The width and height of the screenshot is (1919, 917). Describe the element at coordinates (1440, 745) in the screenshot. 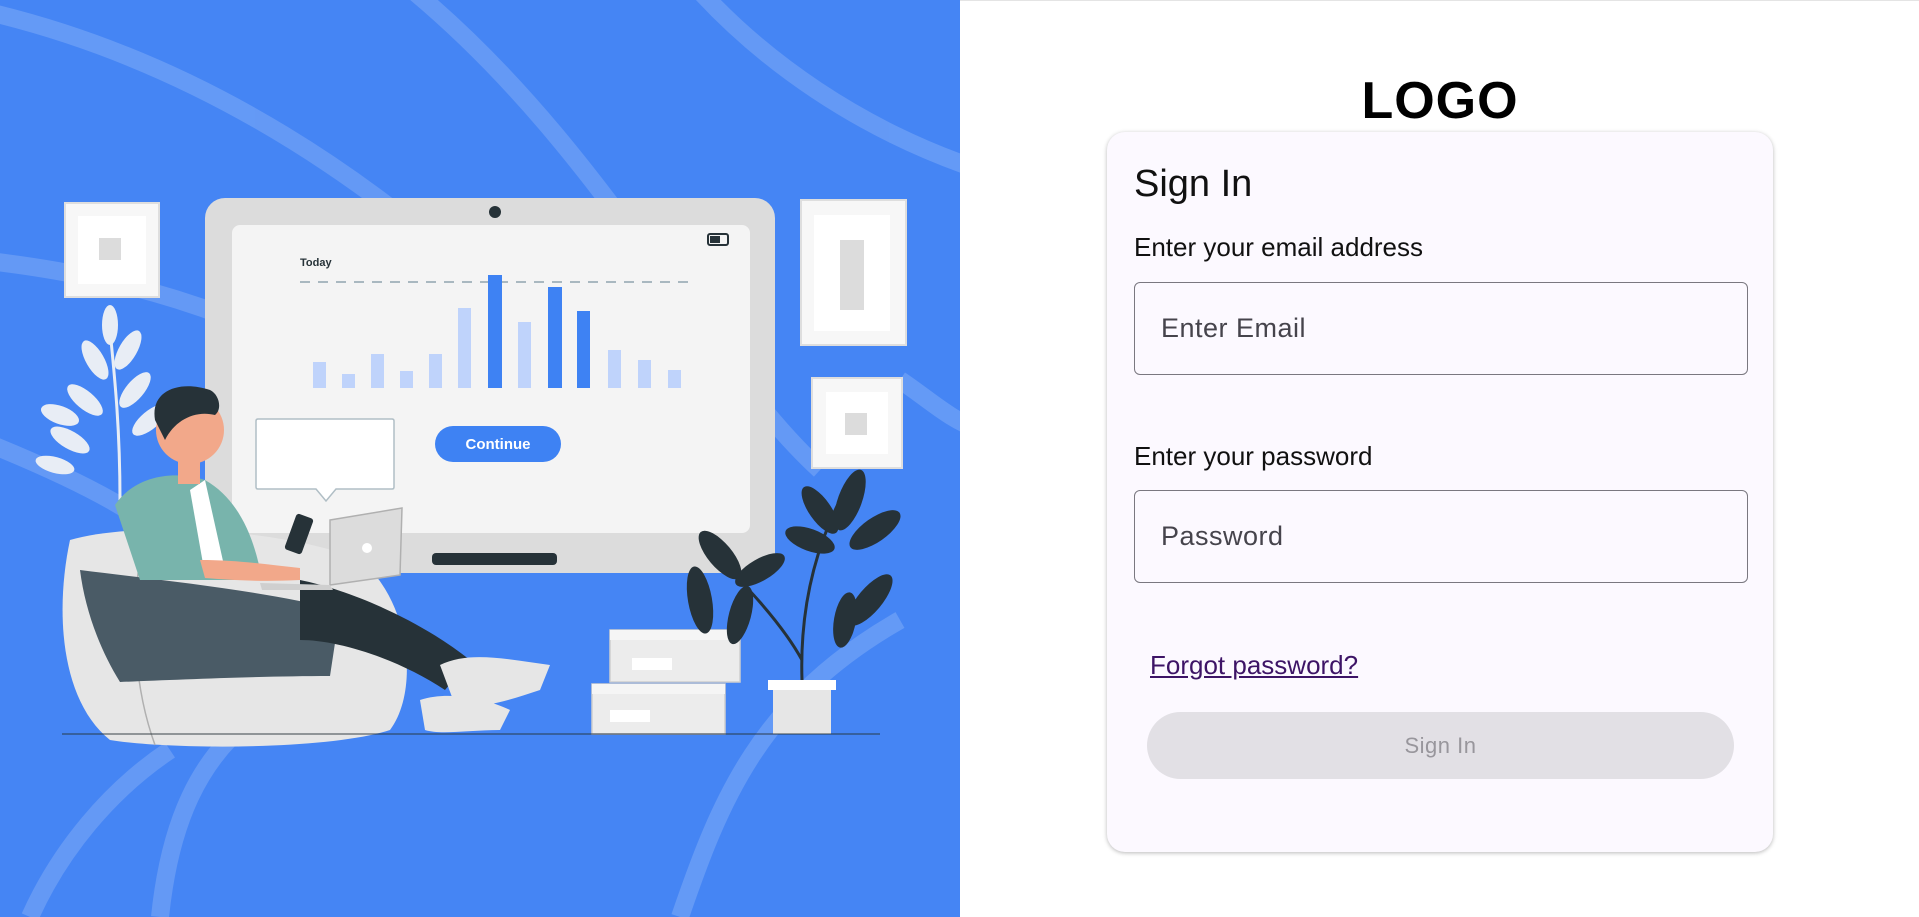

I see `signin-button: Sign In` at that location.